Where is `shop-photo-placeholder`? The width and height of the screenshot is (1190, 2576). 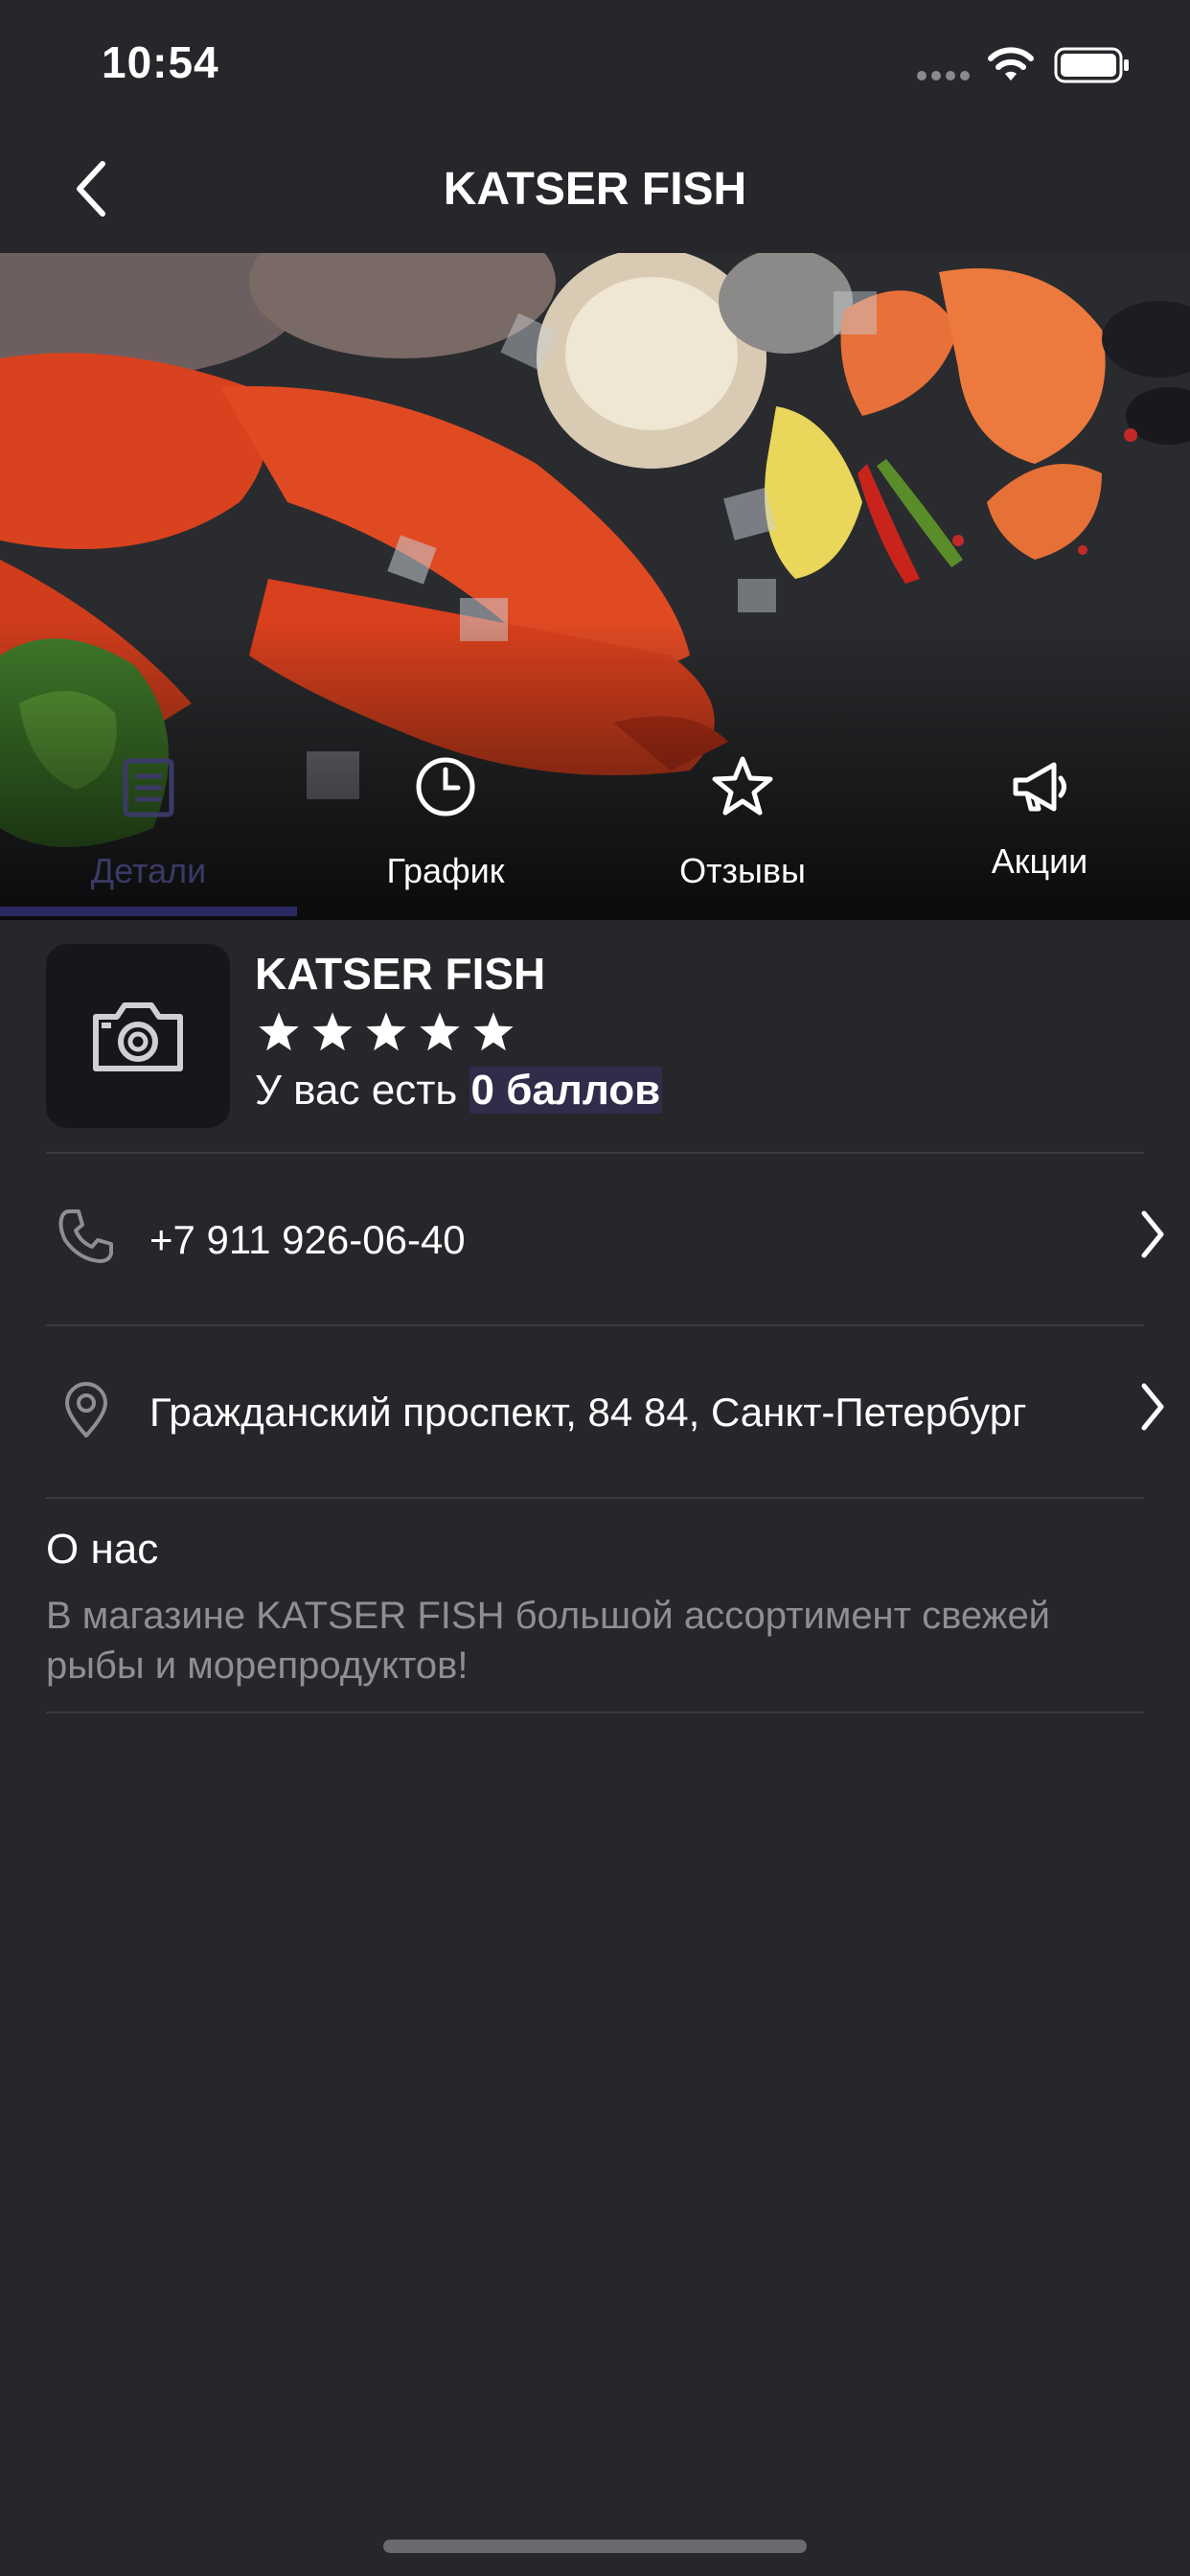
shop-photo-placeholder is located at coordinates (138, 1036).